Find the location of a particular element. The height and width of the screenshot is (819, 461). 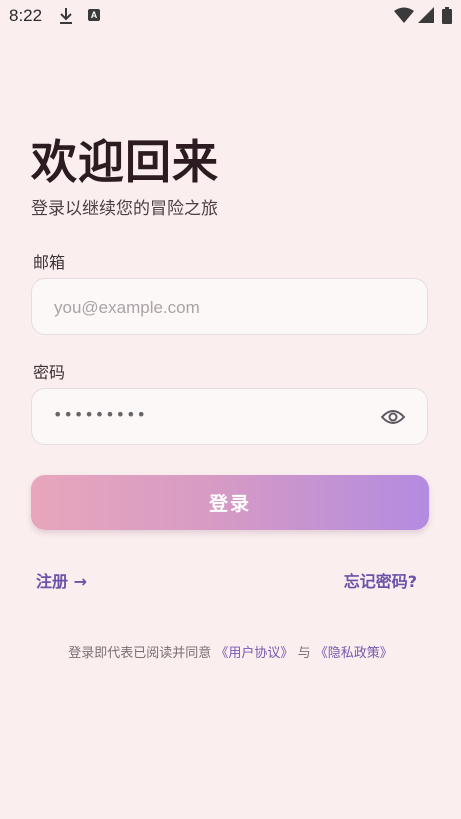

status-bar: 8:22 A is located at coordinates (230, 16).